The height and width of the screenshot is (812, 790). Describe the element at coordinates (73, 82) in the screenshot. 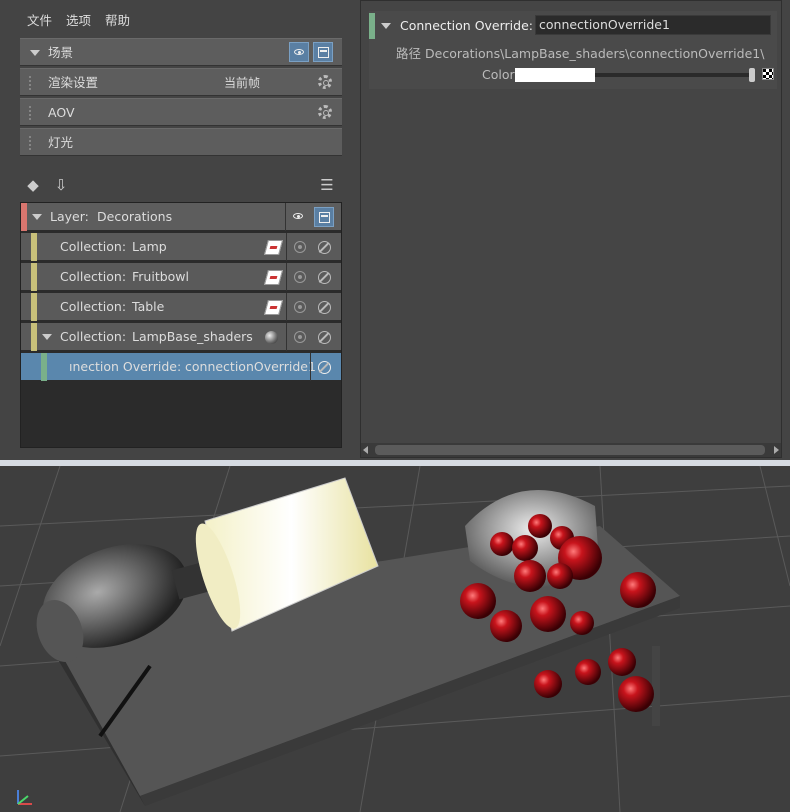

I see `section-render-settings-label: 渲染设置` at that location.